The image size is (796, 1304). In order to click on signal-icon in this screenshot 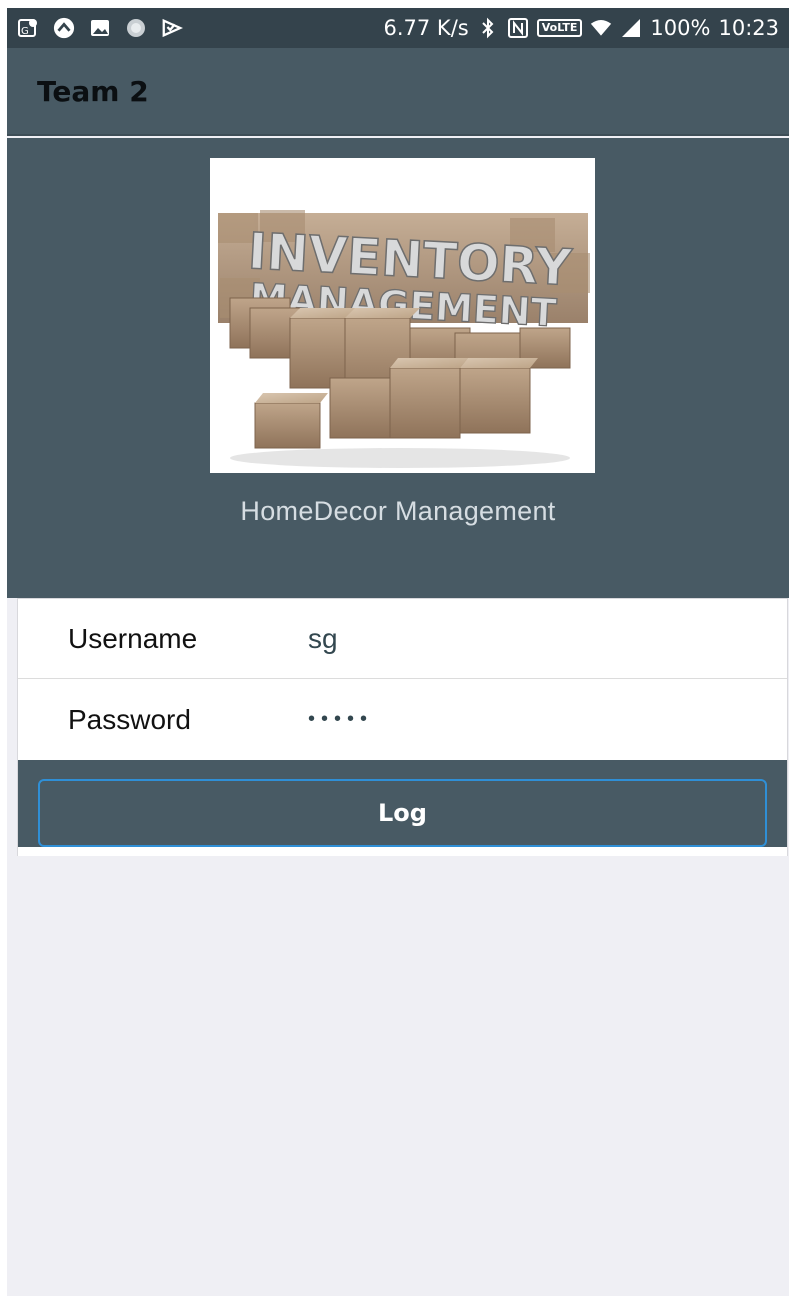, I will do `click(631, 28)`.